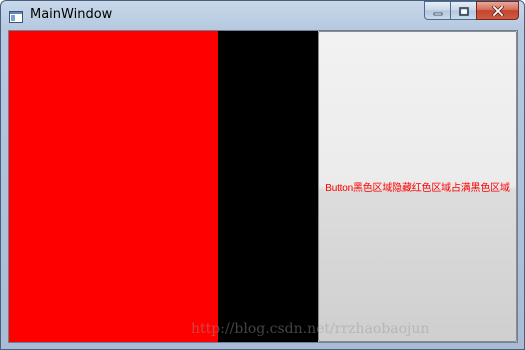  I want to click on caption-buttons, so click(471, 10).